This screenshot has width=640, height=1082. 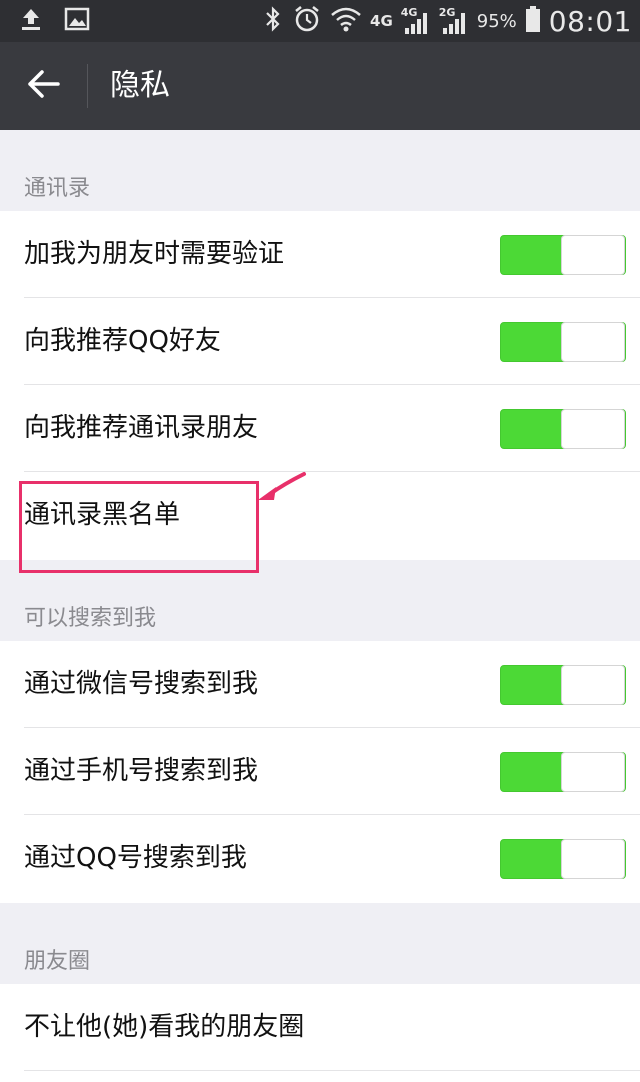 I want to click on image-icon, so click(x=77, y=21).